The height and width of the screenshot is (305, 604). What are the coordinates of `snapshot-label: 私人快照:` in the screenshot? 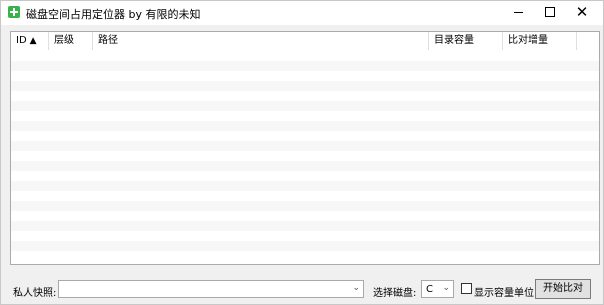 It's located at (35, 293).